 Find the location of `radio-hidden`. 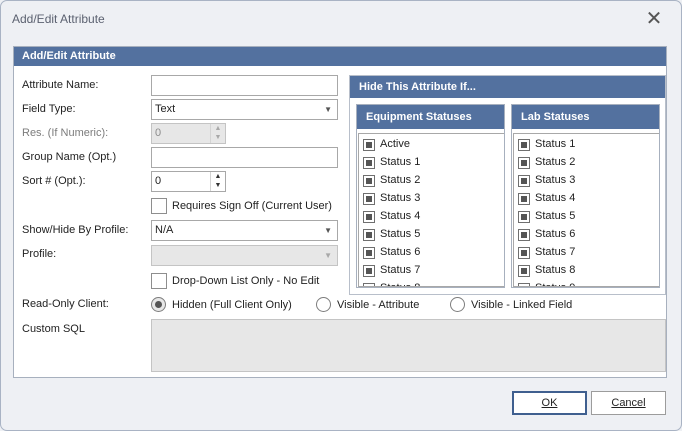

radio-hidden is located at coordinates (158, 304).